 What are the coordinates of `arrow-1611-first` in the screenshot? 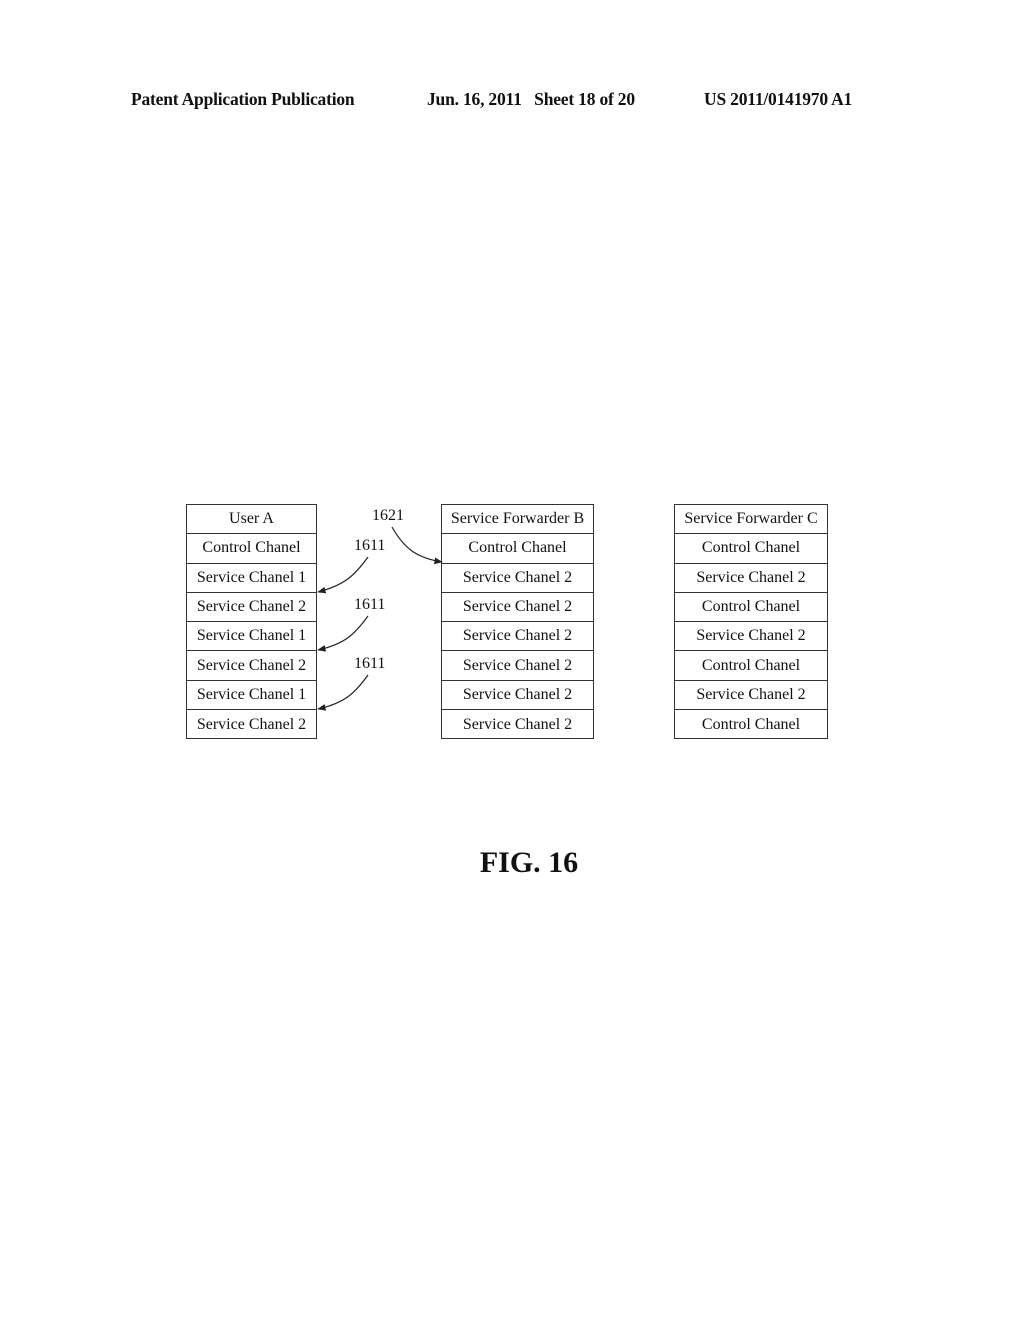 It's located at (343, 575).